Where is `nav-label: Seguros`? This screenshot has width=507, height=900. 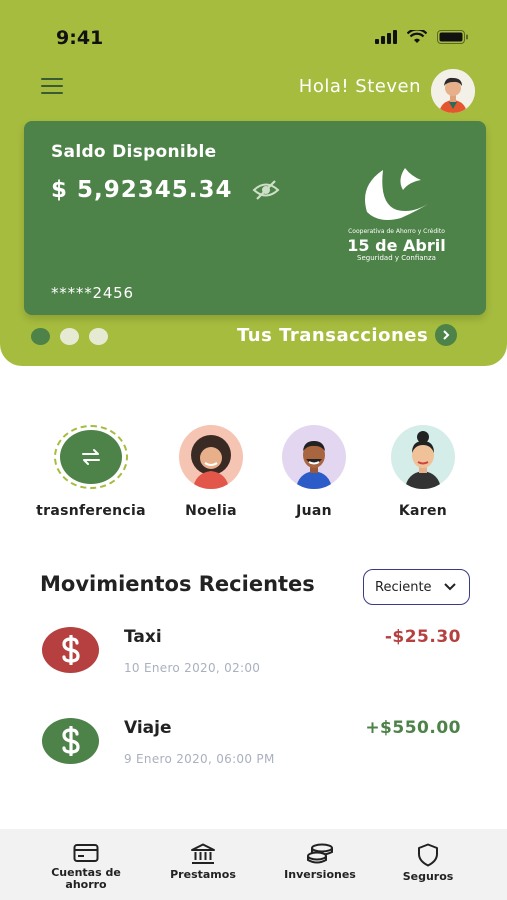 nav-label: Seguros is located at coordinates (428, 876).